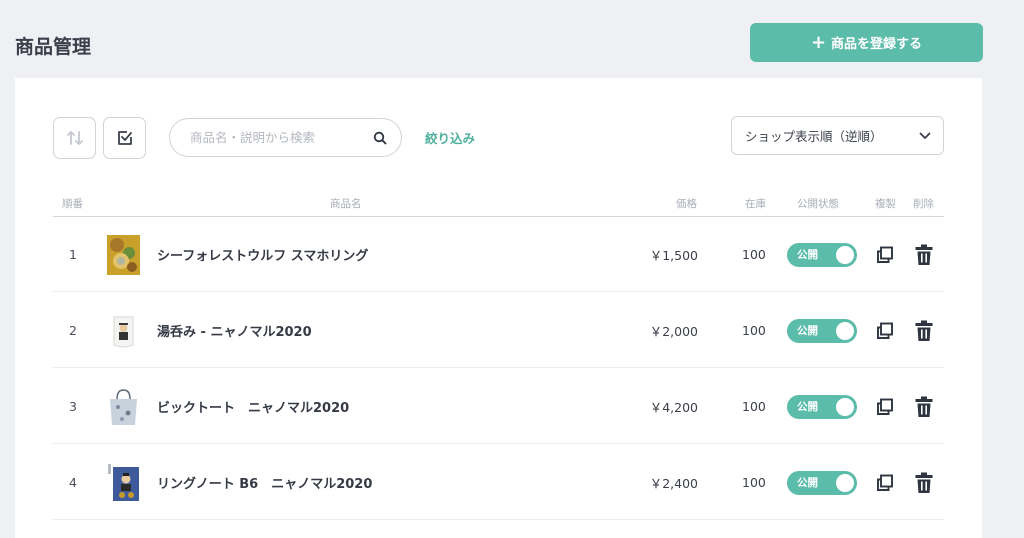 Image resolution: width=1024 pixels, height=538 pixels. Describe the element at coordinates (673, 483) in the screenshot. I see `product-price: ￥2,400` at that location.